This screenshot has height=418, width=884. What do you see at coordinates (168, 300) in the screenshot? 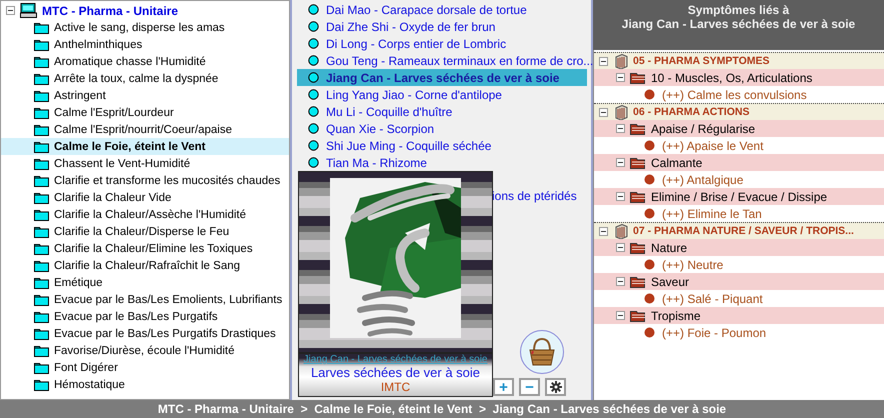
I see `tree-item-label: Evacue par le Bas/Les Emolients, Lubrifiants` at bounding box center [168, 300].